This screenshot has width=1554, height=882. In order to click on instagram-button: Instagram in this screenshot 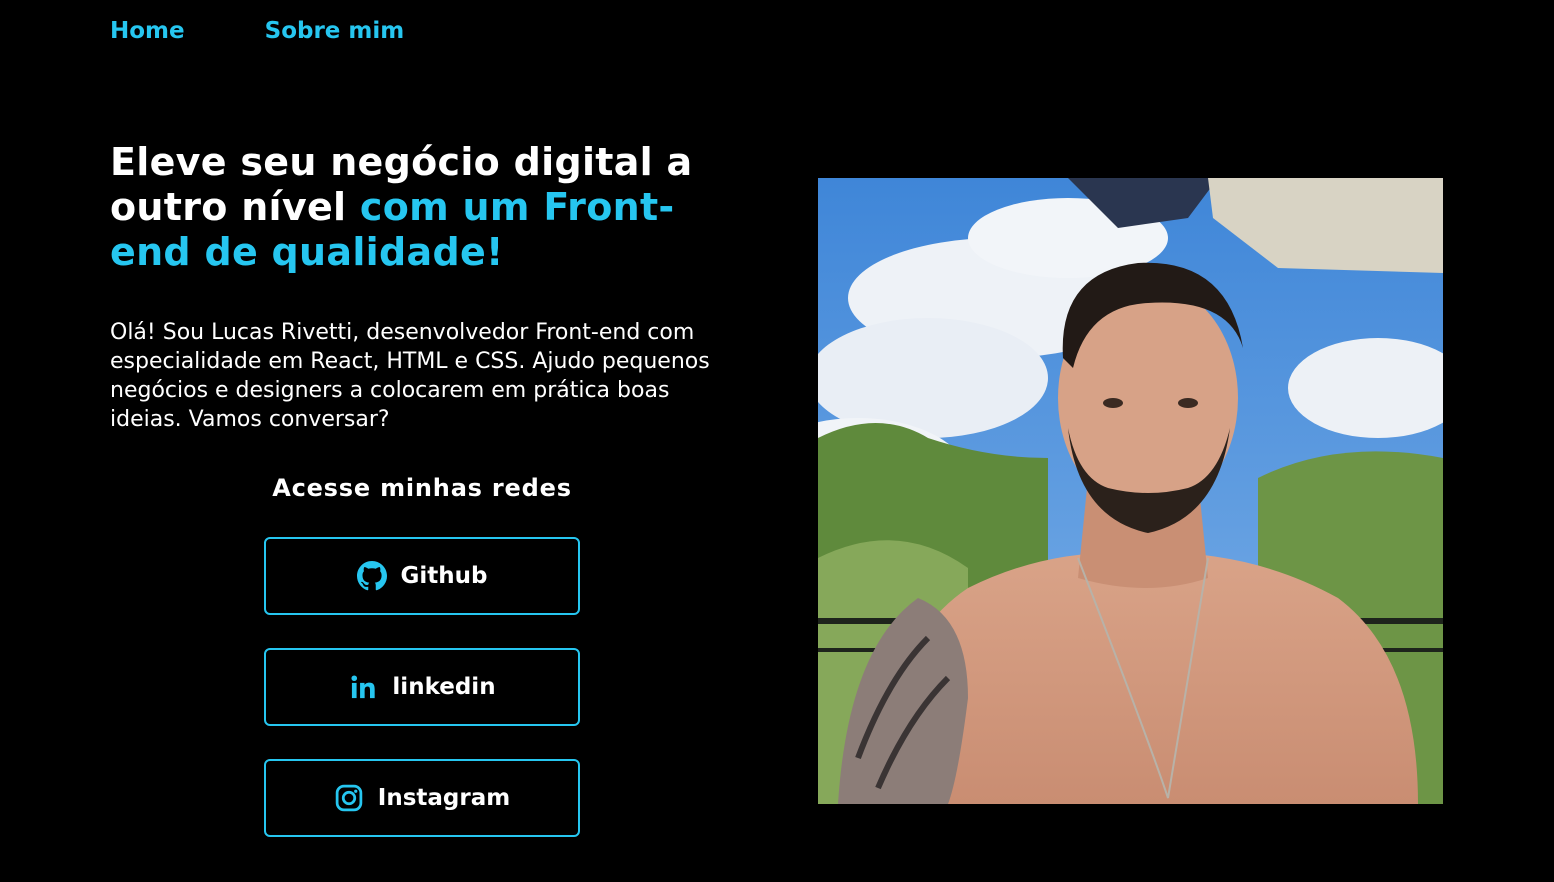, I will do `click(422, 798)`.